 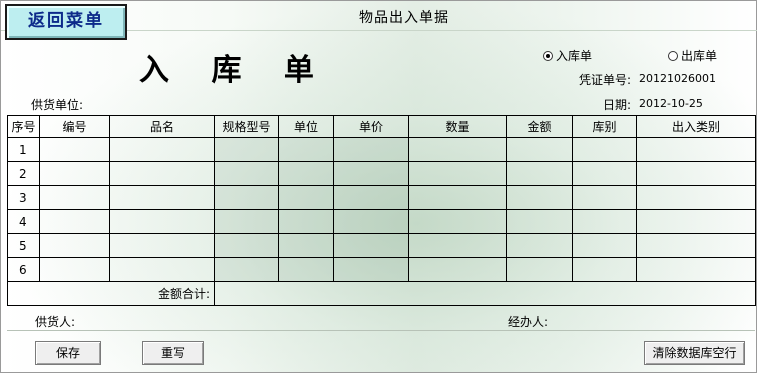 I want to click on radio-selected-icon, so click(x=548, y=55).